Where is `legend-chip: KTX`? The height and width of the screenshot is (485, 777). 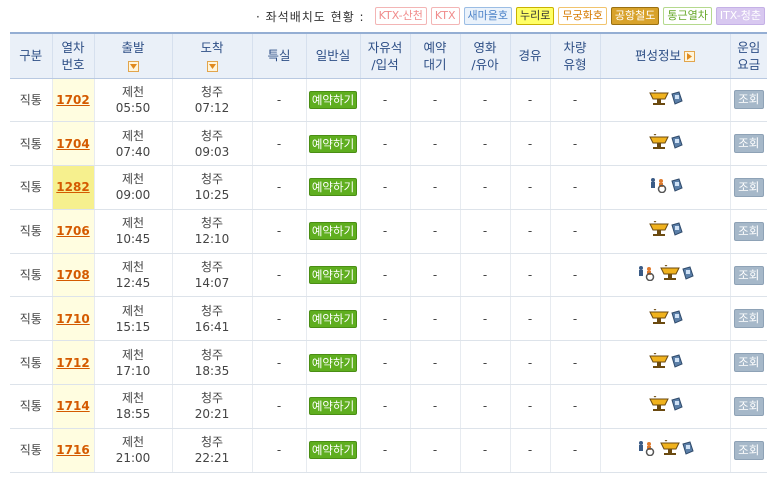
legend-chip: KTX is located at coordinates (445, 16).